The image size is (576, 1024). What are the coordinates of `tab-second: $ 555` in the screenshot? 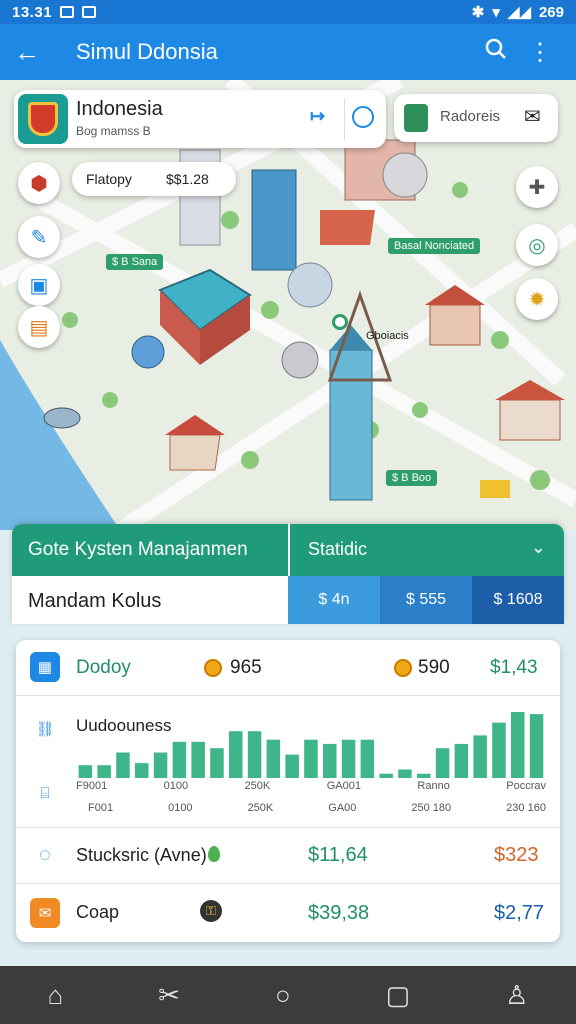 It's located at (426, 600).